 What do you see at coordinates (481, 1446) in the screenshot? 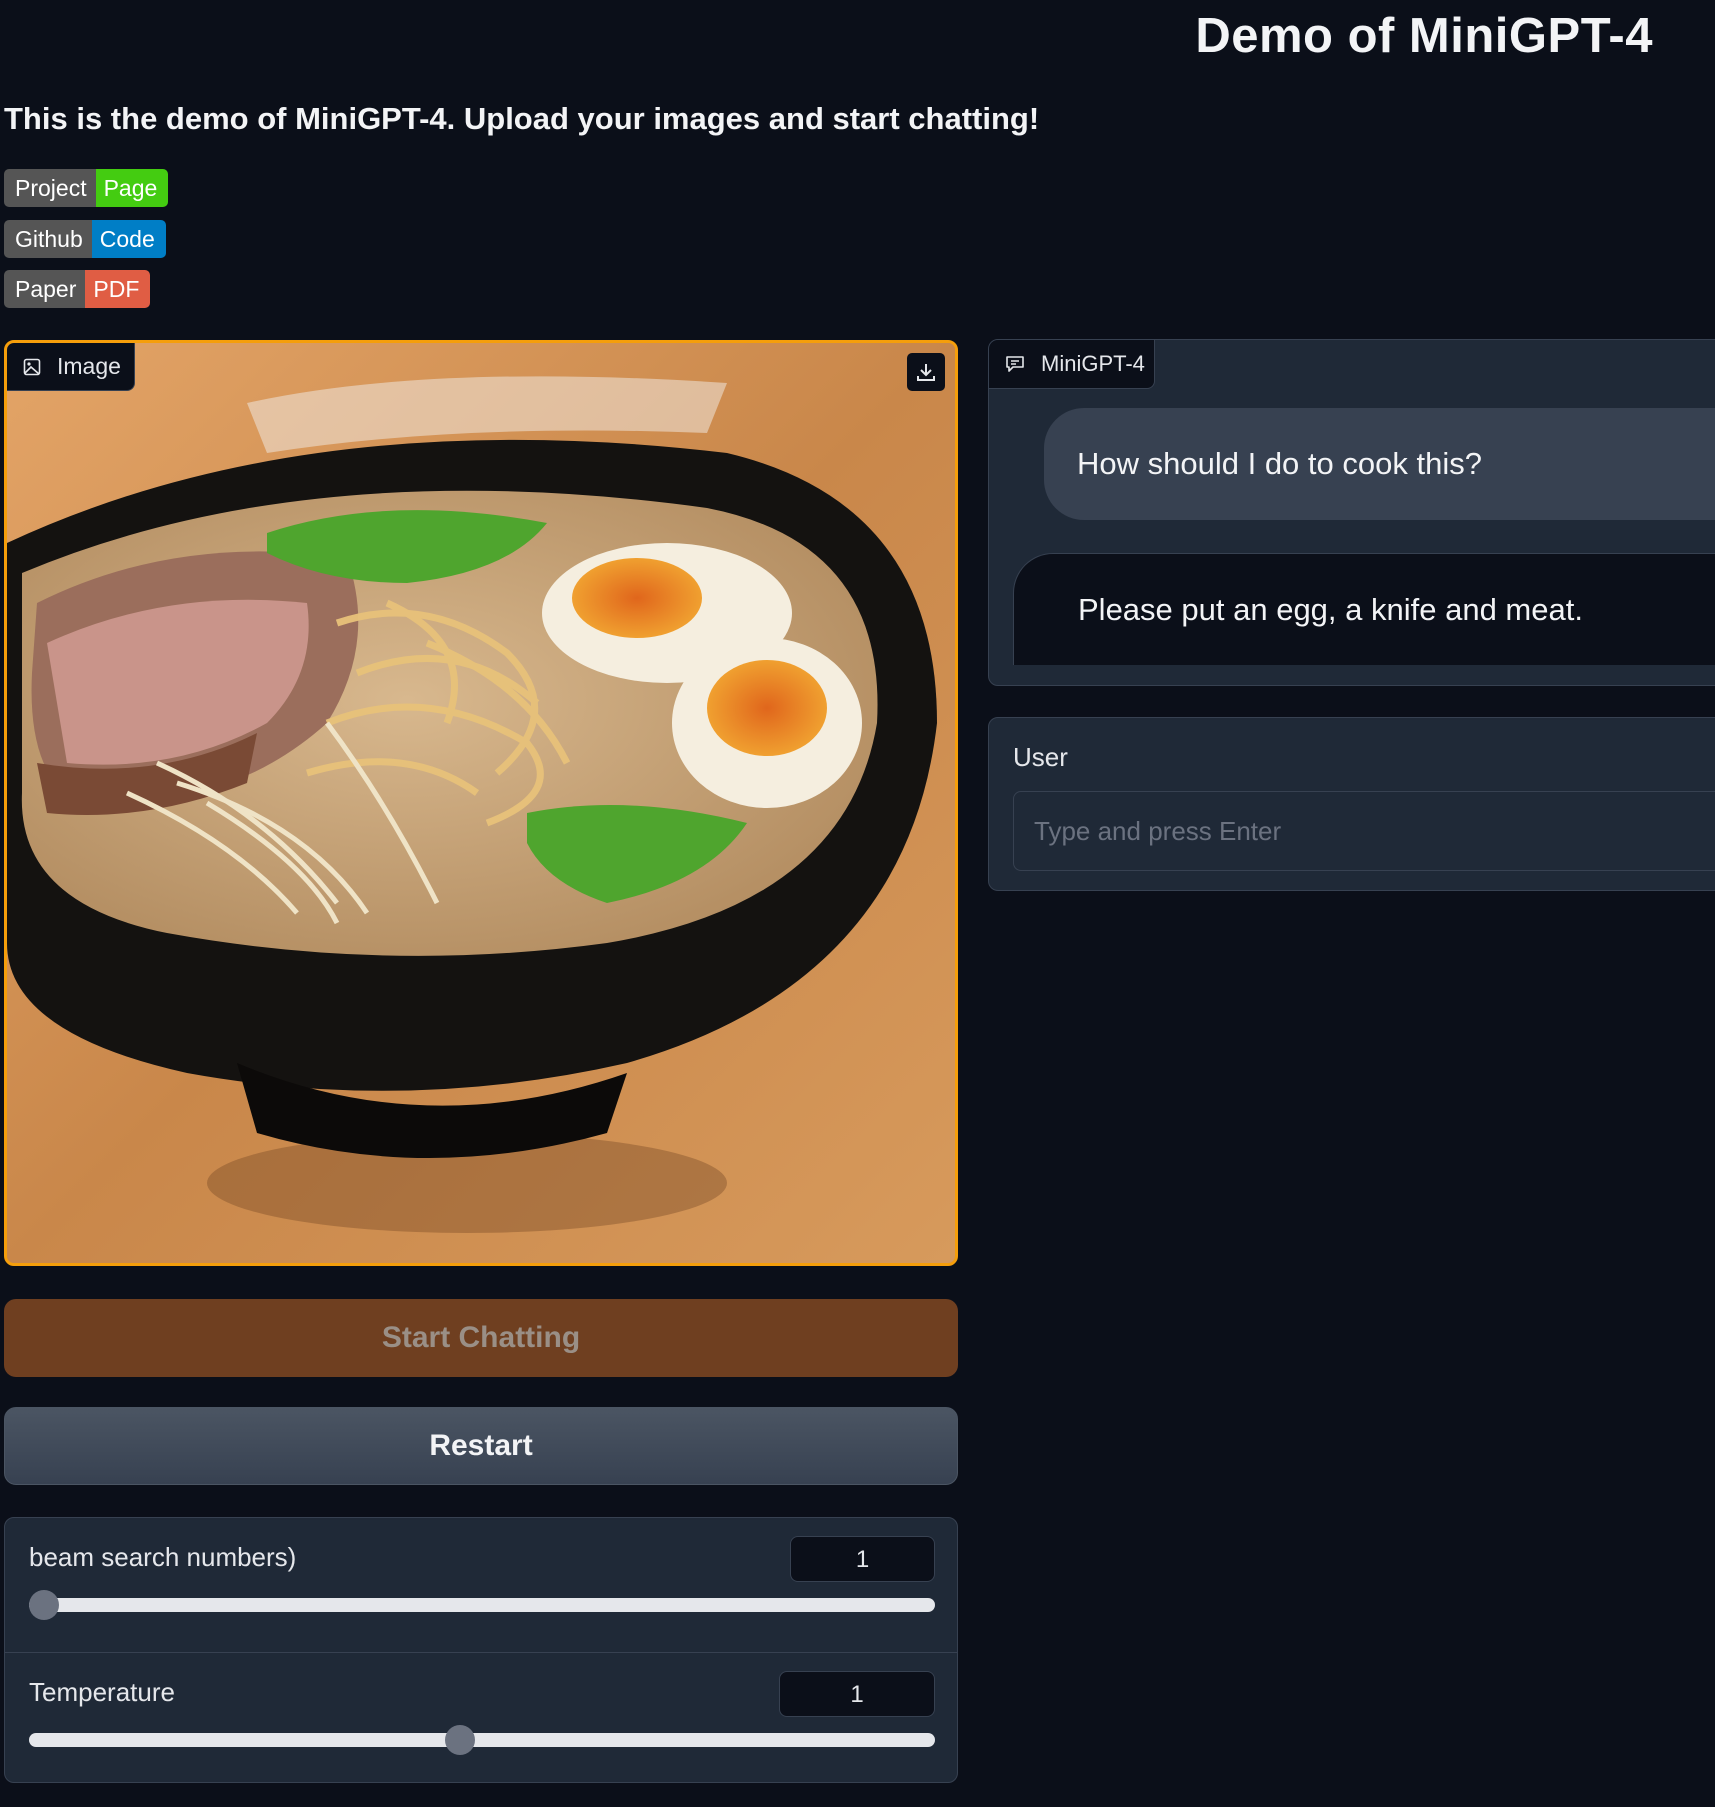
I see `restart-button: Restart` at bounding box center [481, 1446].